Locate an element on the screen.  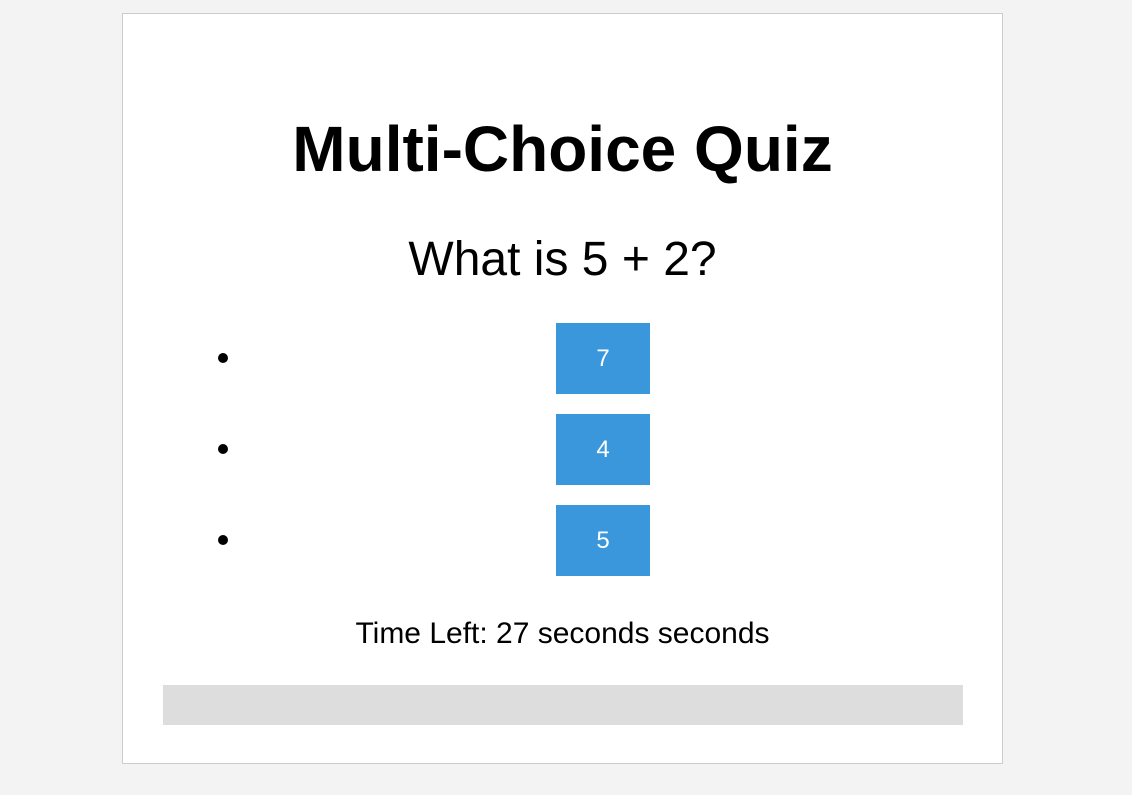
option-item-3: 5 is located at coordinates (562, 540).